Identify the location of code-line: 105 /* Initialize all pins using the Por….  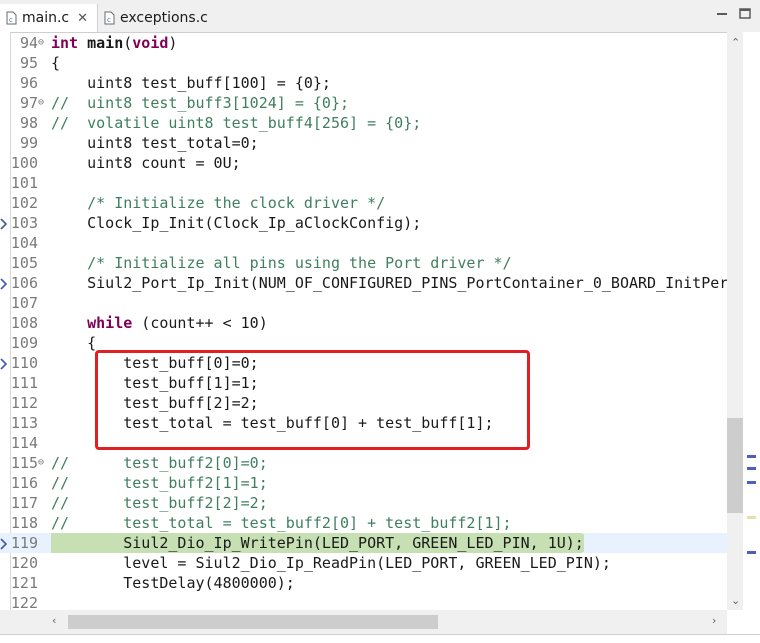
(363, 263).